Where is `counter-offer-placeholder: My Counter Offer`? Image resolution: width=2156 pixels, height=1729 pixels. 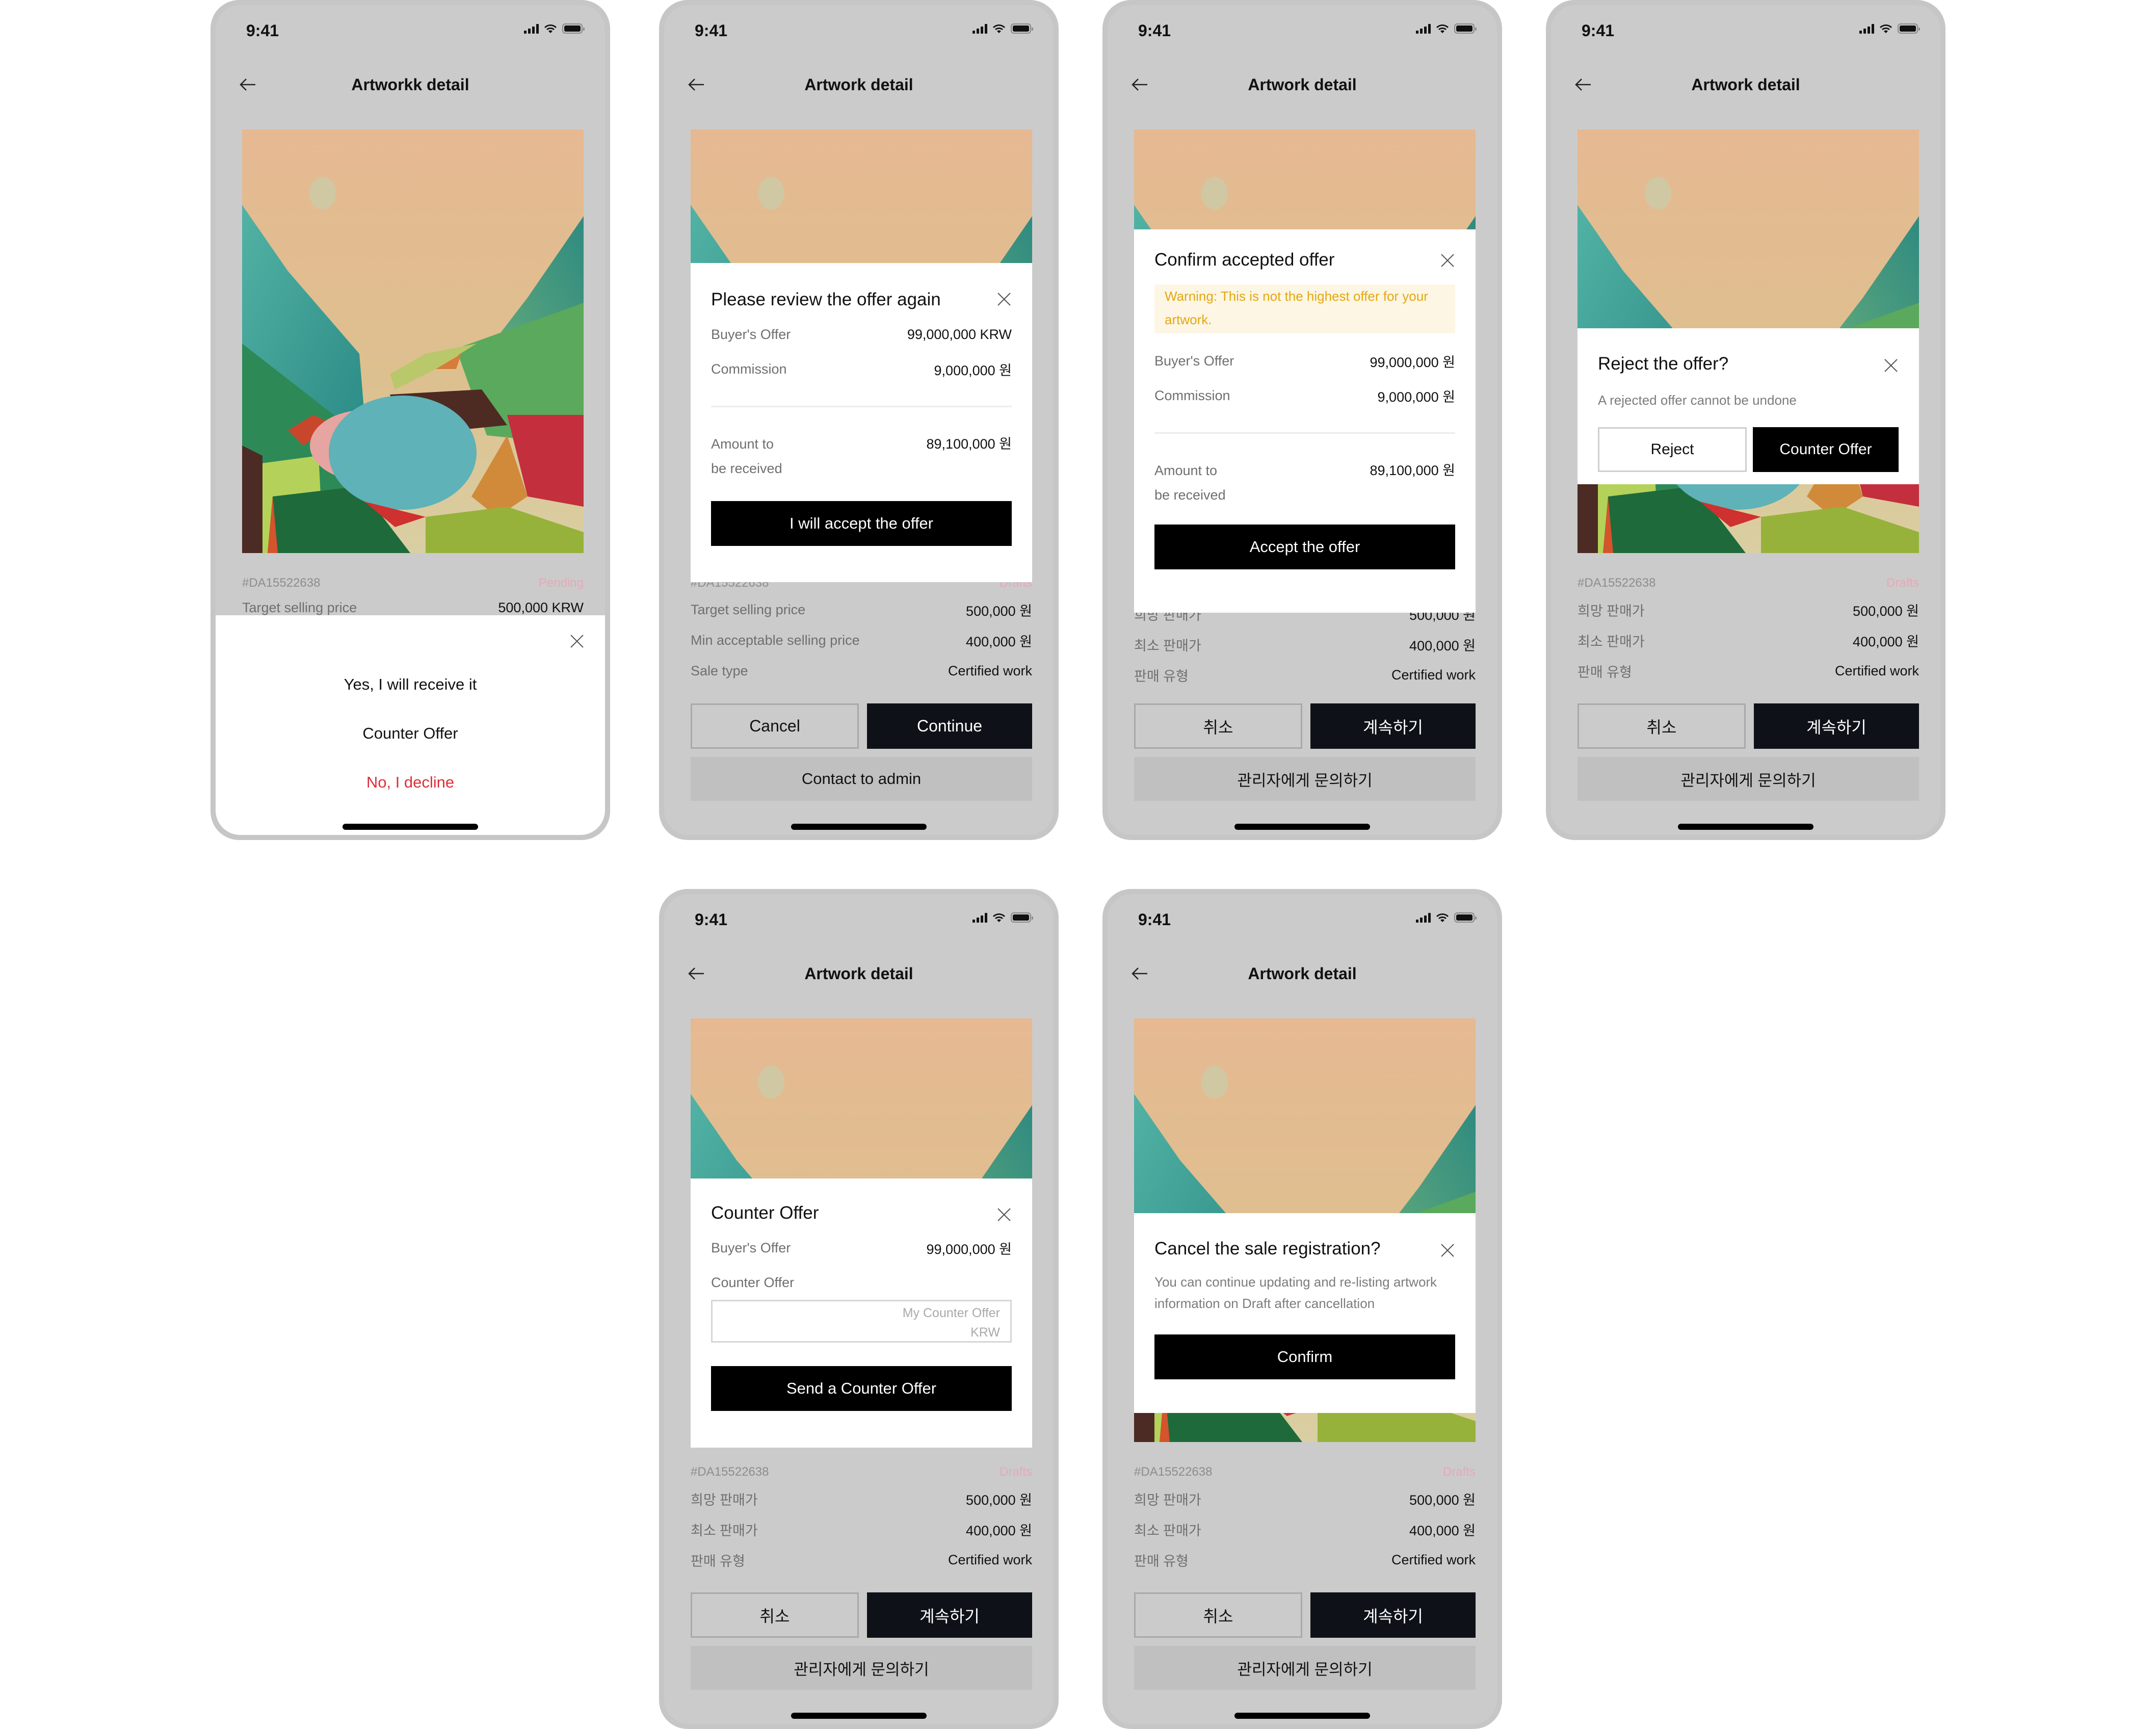
counter-offer-placeholder: My Counter Offer is located at coordinates (951, 1313).